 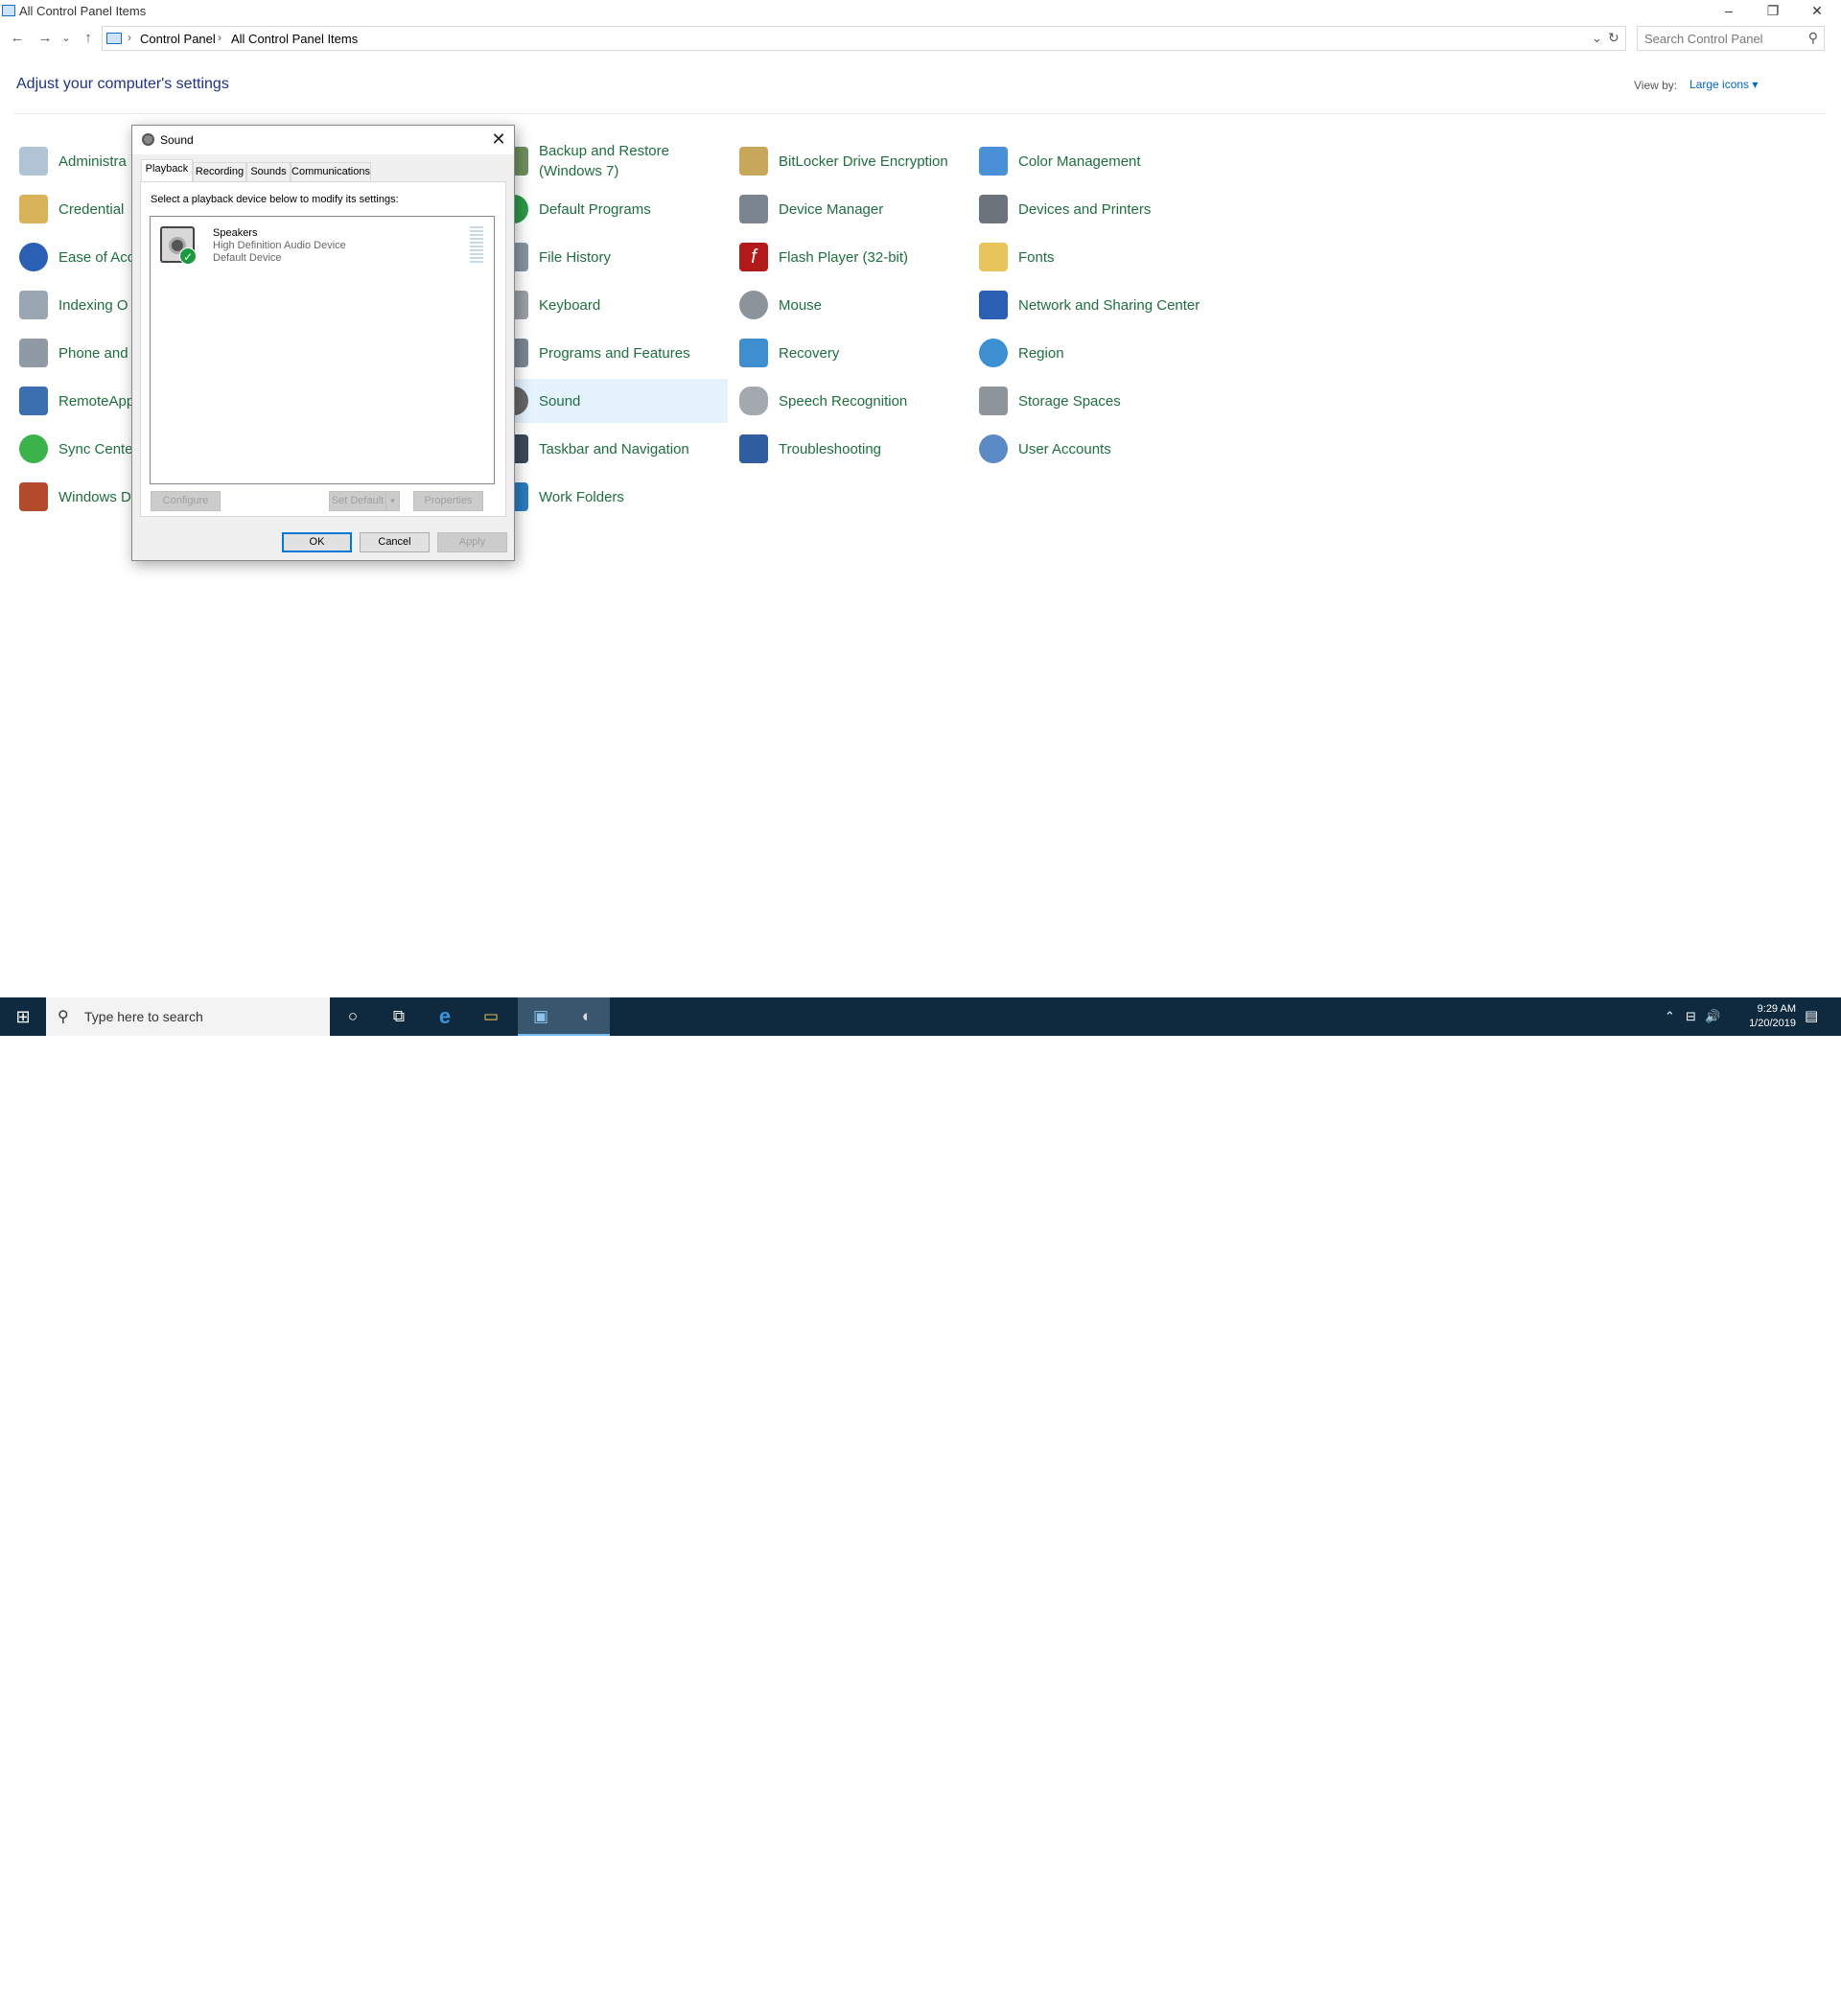 What do you see at coordinates (392, 501) in the screenshot?
I see `set-default-dropdown: ▾` at bounding box center [392, 501].